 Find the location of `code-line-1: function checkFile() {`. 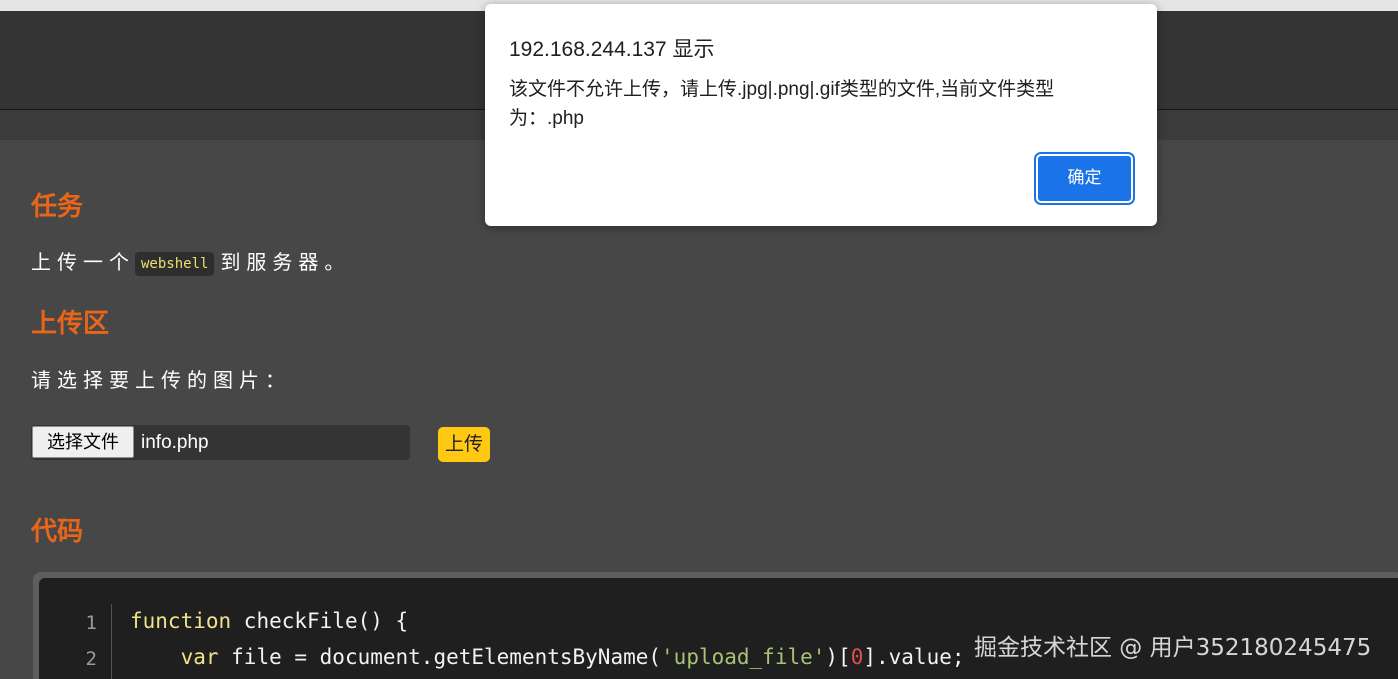

code-line-1: function checkFile() { is located at coordinates (269, 621).